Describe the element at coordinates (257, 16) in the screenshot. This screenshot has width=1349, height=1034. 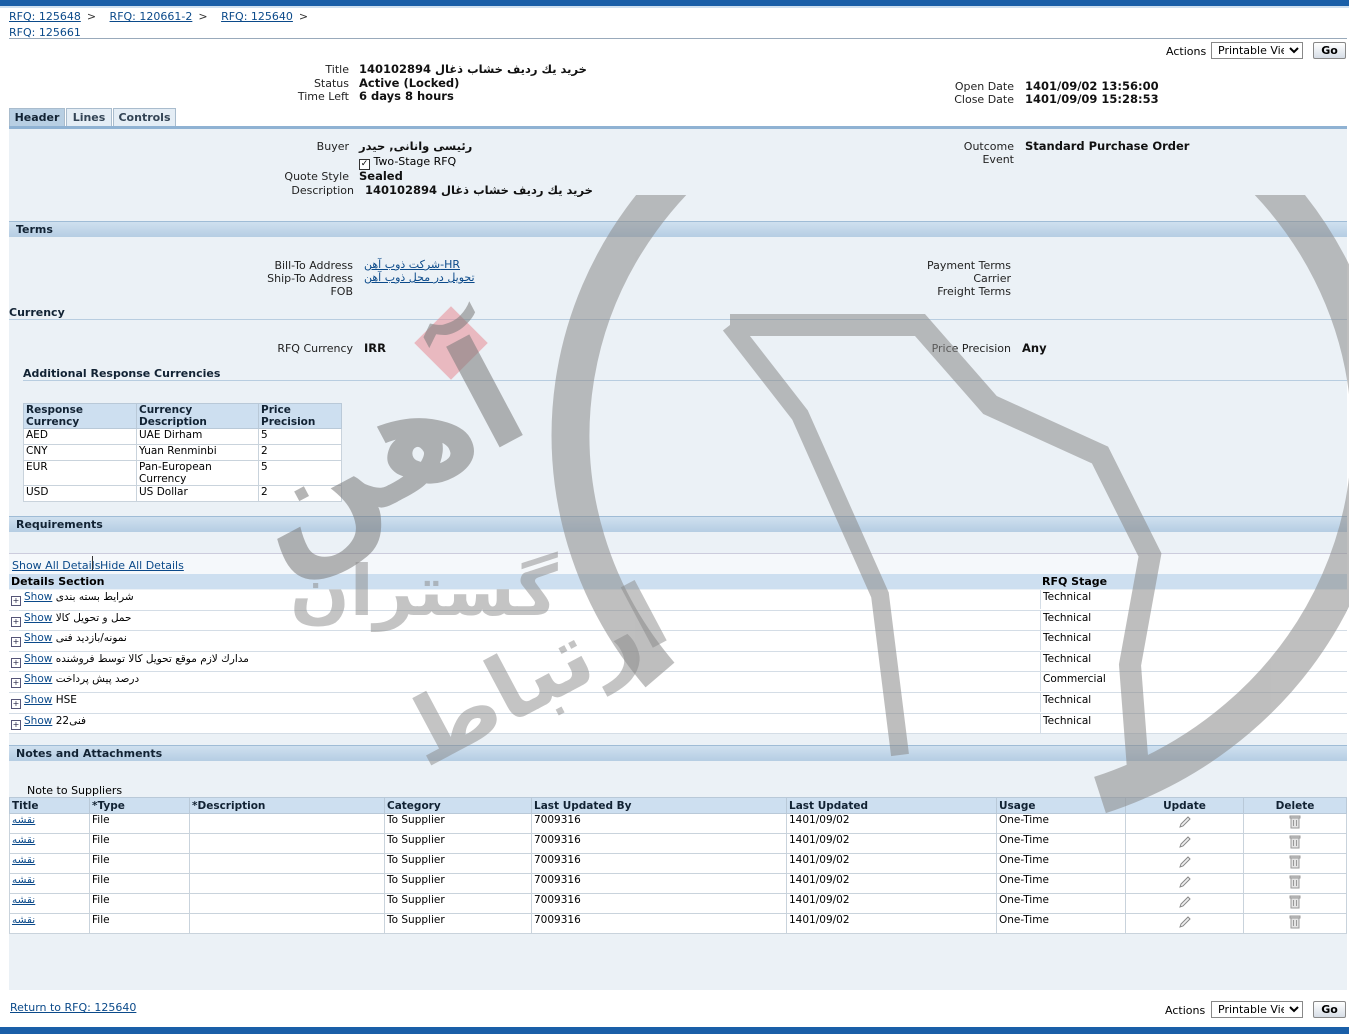
I see `breadcrumb-item: RFQ: 125640` at that location.